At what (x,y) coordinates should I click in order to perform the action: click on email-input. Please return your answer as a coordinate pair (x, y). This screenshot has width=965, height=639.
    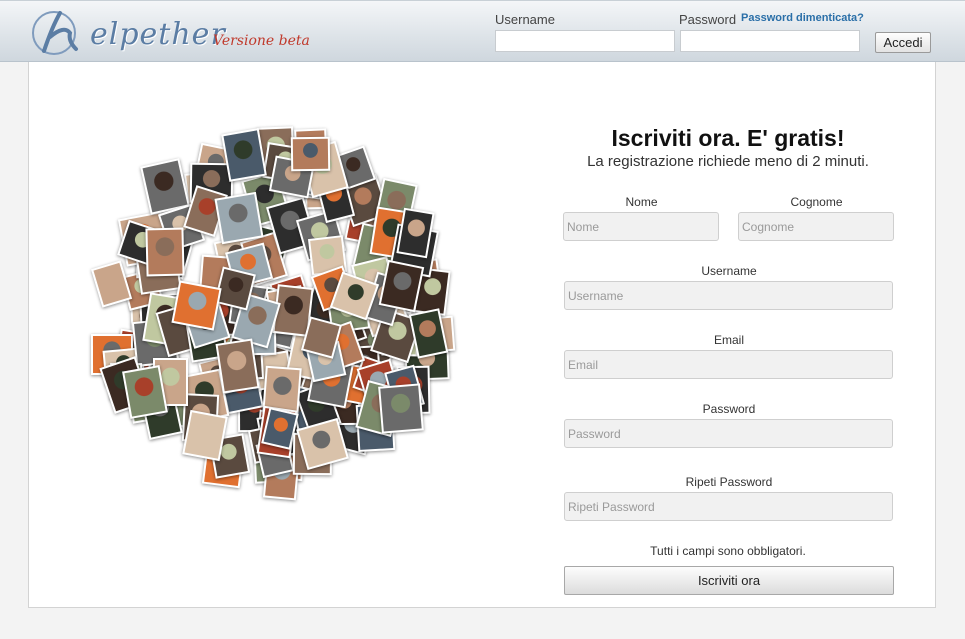
    Looking at the image, I should click on (728, 364).